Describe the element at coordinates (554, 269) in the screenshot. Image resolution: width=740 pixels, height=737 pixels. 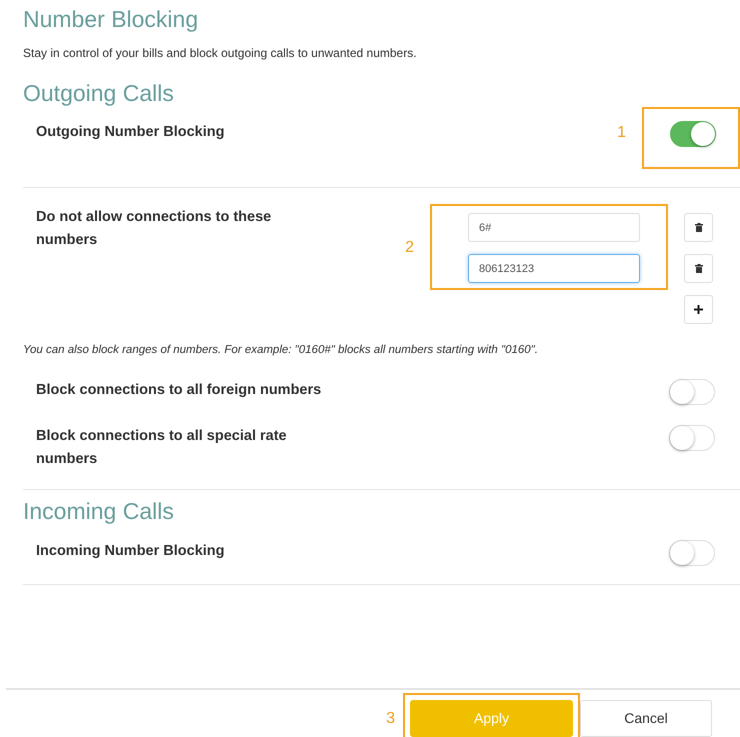
I see `number-field: 806123123` at that location.